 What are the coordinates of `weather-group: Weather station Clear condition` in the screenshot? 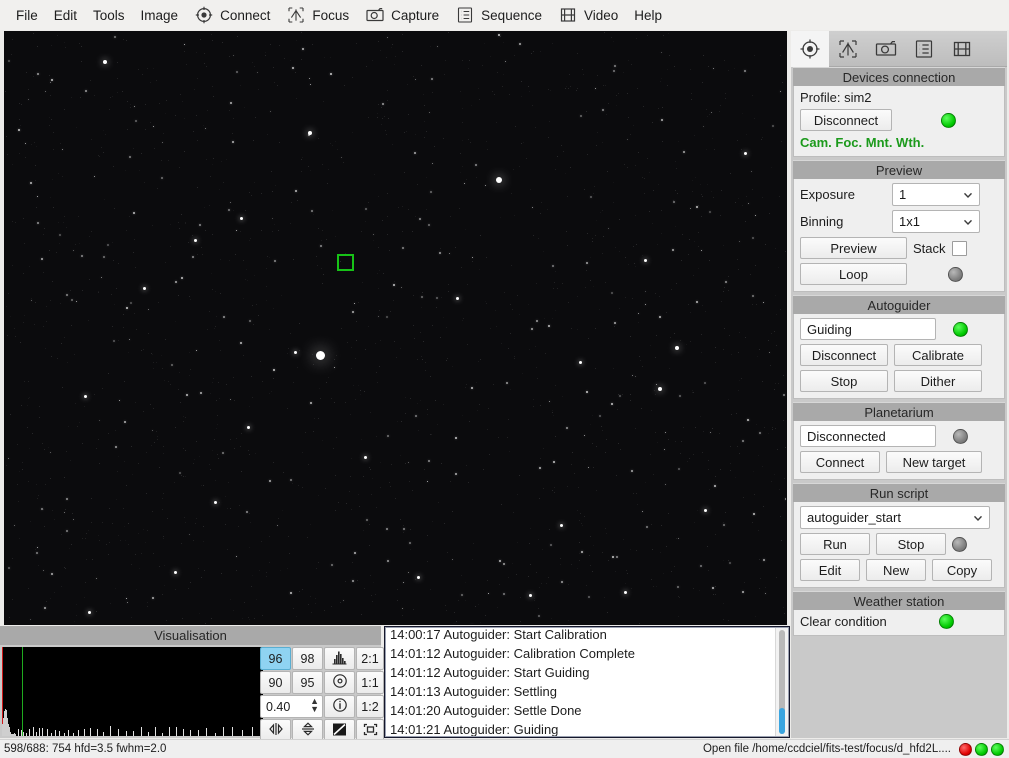 It's located at (899, 613).